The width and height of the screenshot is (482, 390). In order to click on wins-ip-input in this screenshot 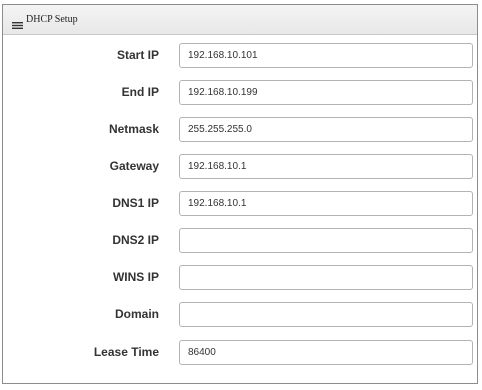, I will do `click(326, 277)`.